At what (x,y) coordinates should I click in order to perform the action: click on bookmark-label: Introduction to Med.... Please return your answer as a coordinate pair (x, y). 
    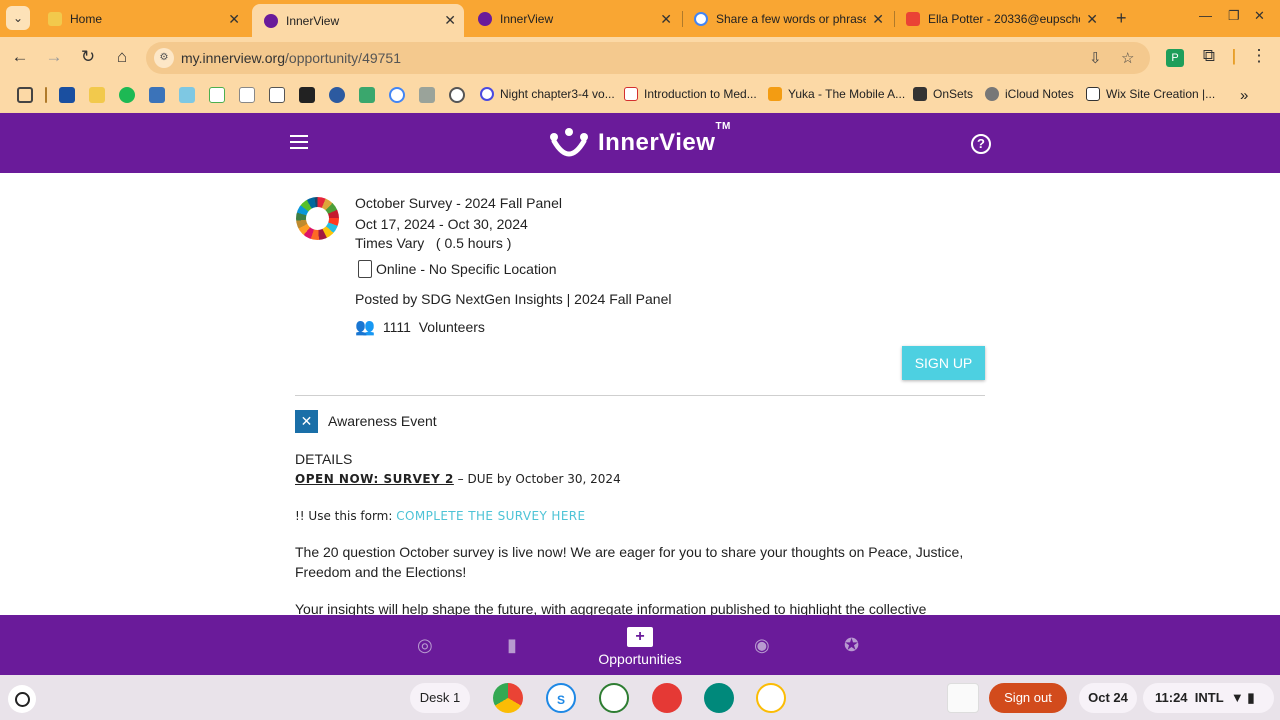
    Looking at the image, I should click on (700, 94).